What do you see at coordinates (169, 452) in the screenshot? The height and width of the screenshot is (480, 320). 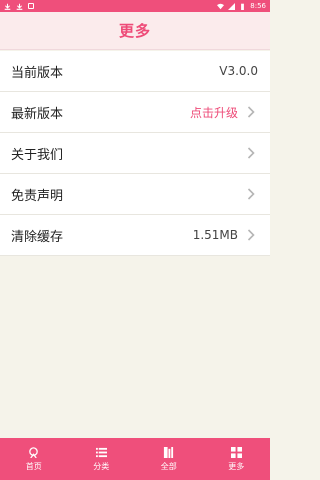 I see `book-icon` at bounding box center [169, 452].